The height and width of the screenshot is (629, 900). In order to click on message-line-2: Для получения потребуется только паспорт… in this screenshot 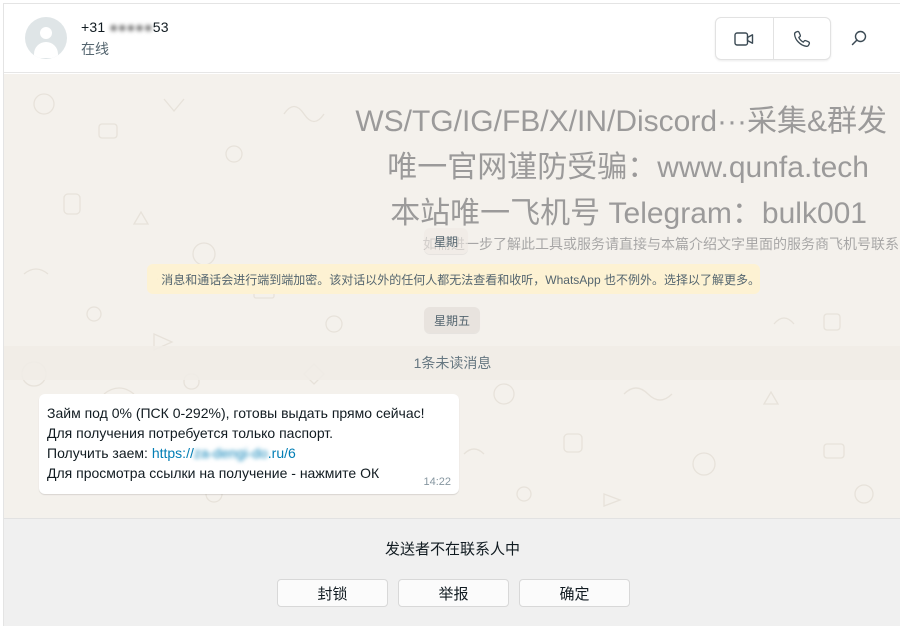, I will do `click(190, 433)`.